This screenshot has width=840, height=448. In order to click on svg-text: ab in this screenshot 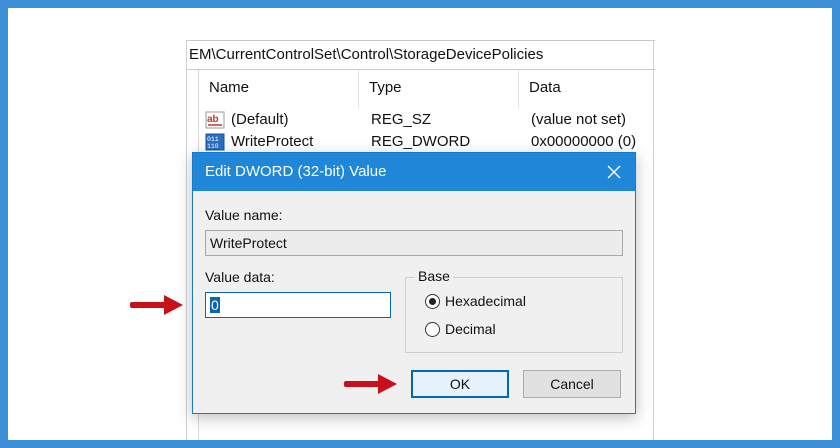, I will do `click(213, 119)`.